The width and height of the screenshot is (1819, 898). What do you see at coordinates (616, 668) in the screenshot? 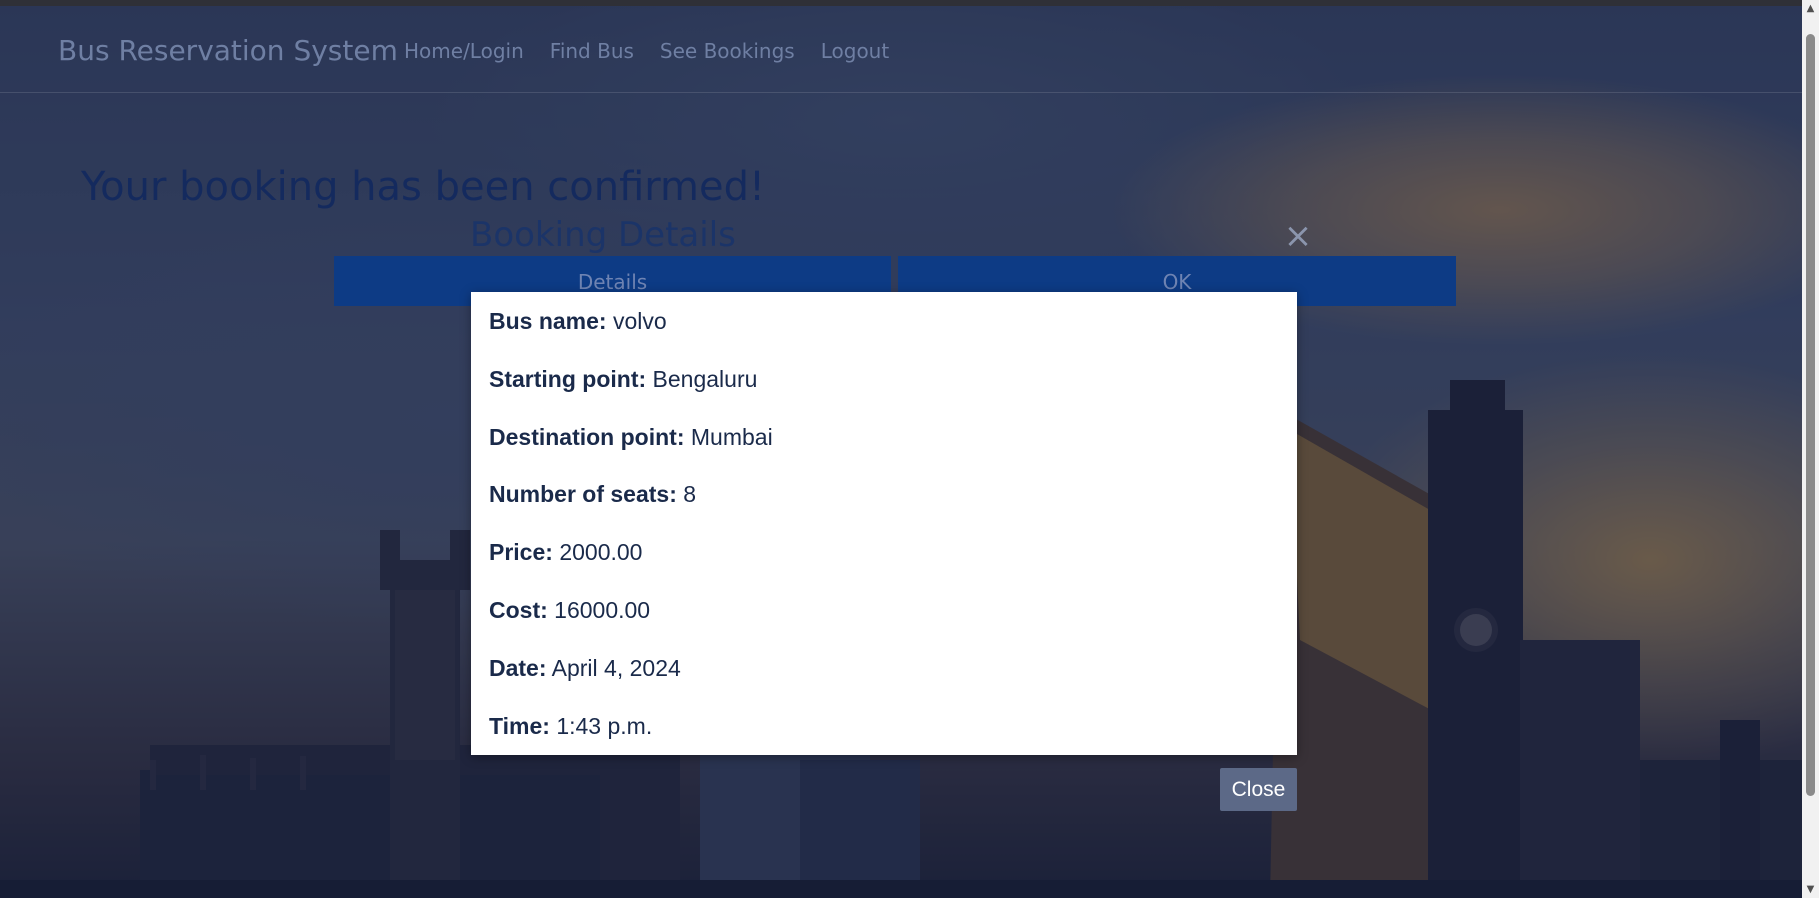
I see `detail-value: April 4, 2024` at bounding box center [616, 668].